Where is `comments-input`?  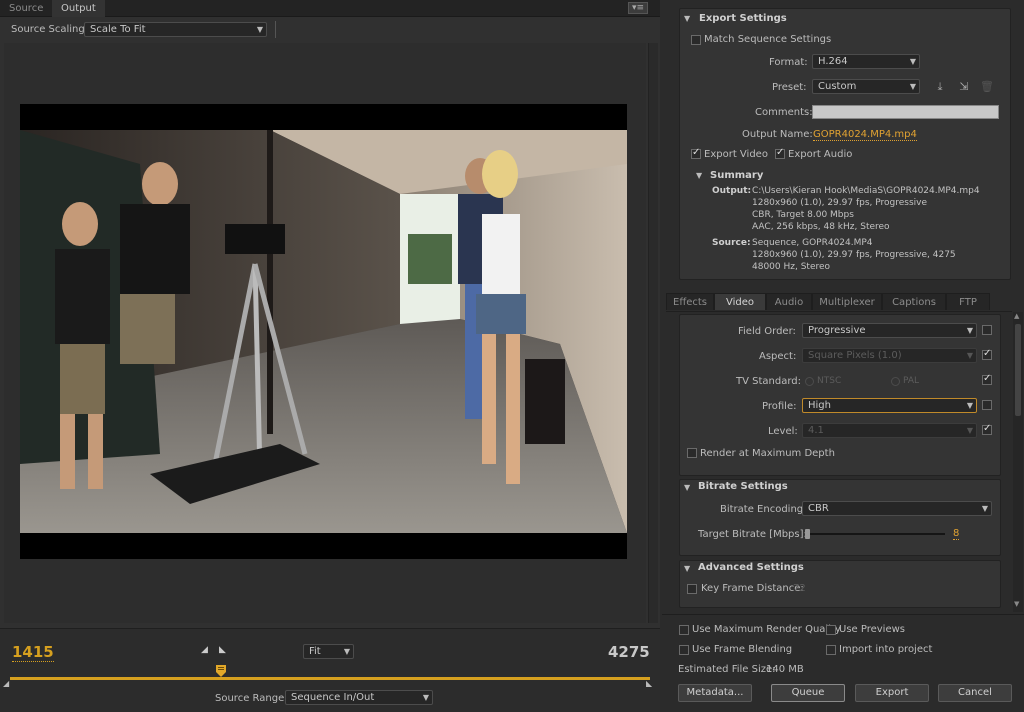 comments-input is located at coordinates (905, 112).